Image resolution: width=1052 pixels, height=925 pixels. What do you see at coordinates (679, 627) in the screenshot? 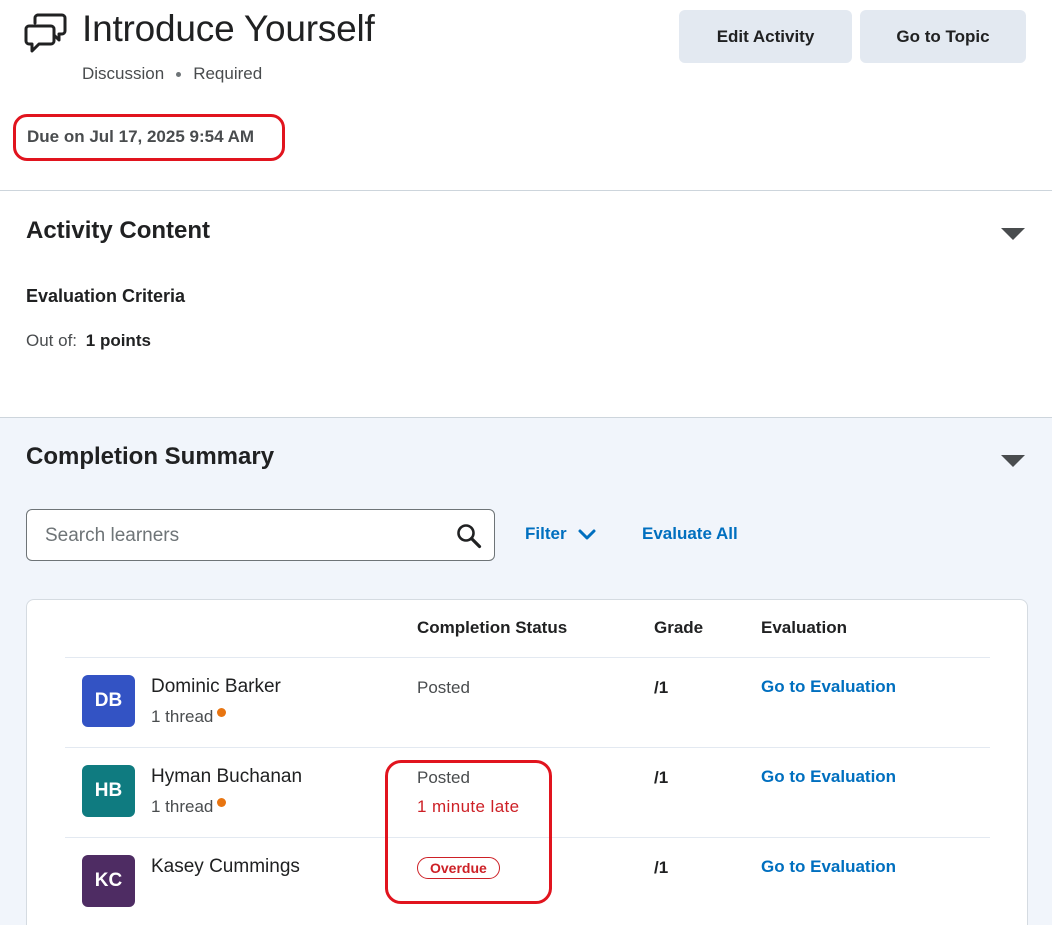
I see `column-header-grade: Grade` at bounding box center [679, 627].